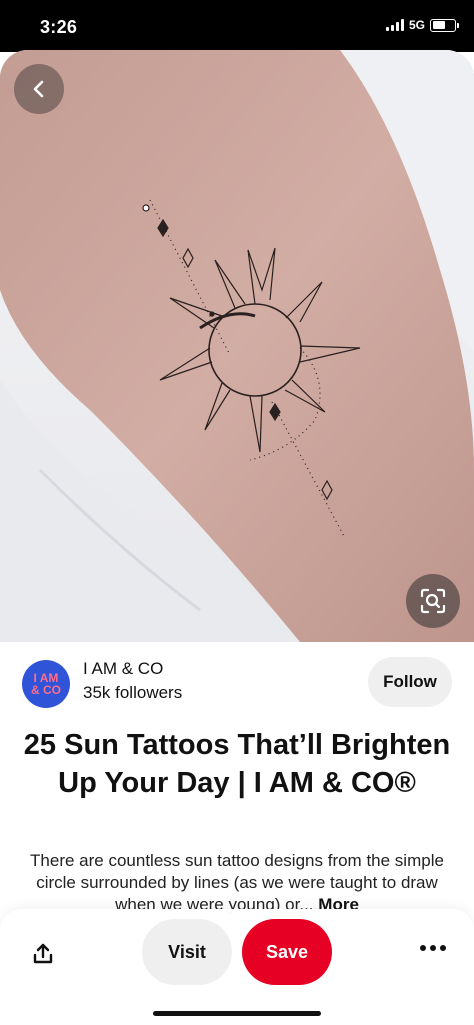 The height and width of the screenshot is (1025, 474). Describe the element at coordinates (444, 25) in the screenshot. I see `battery-icon` at that location.